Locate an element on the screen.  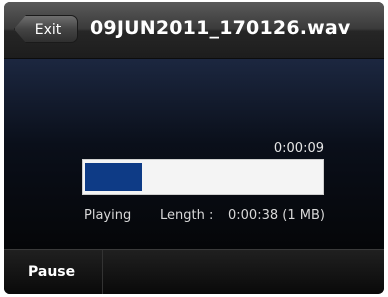
pause-button: Pause is located at coordinates (53, 272).